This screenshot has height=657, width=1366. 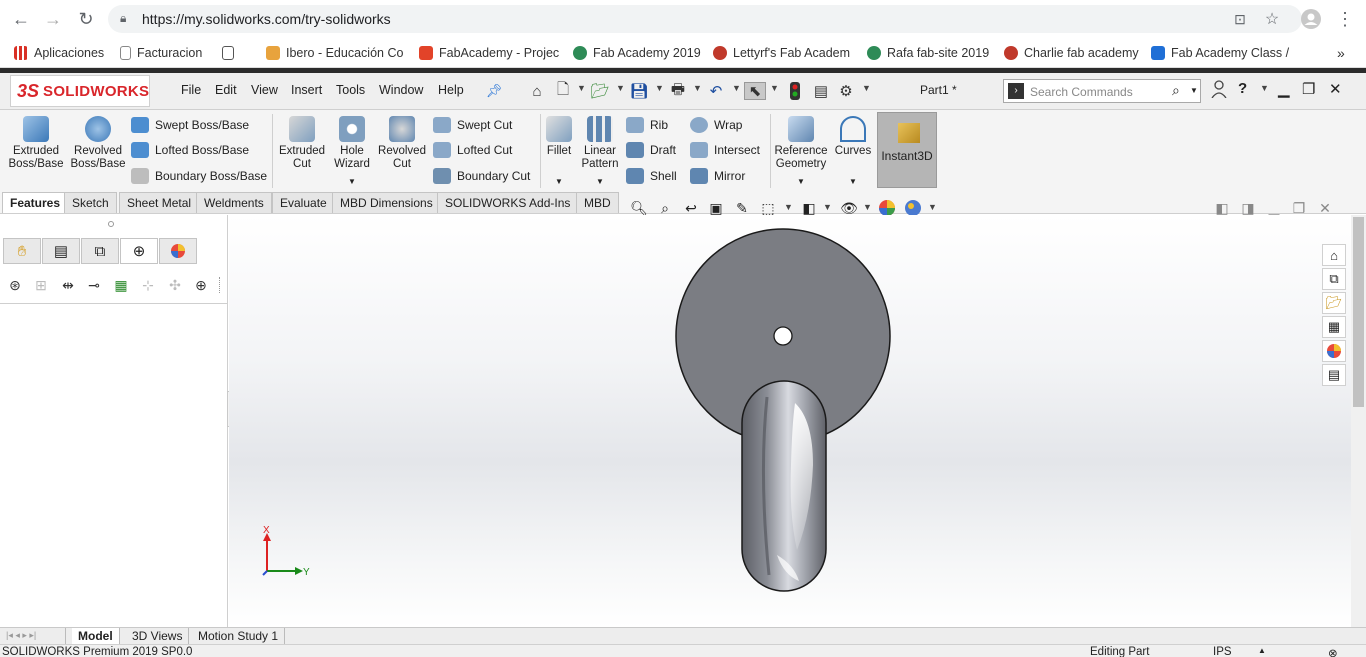 I want to click on linear-pattern-caret-icon: ▼, so click(x=600, y=181).